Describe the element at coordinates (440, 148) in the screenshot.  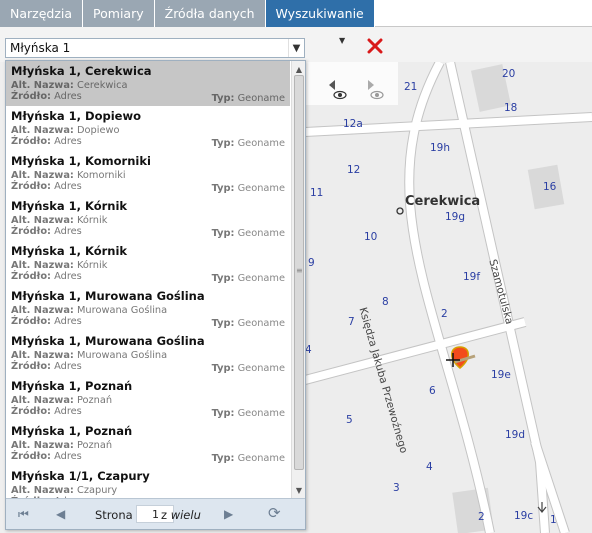
I see `house-number: 19h` at that location.